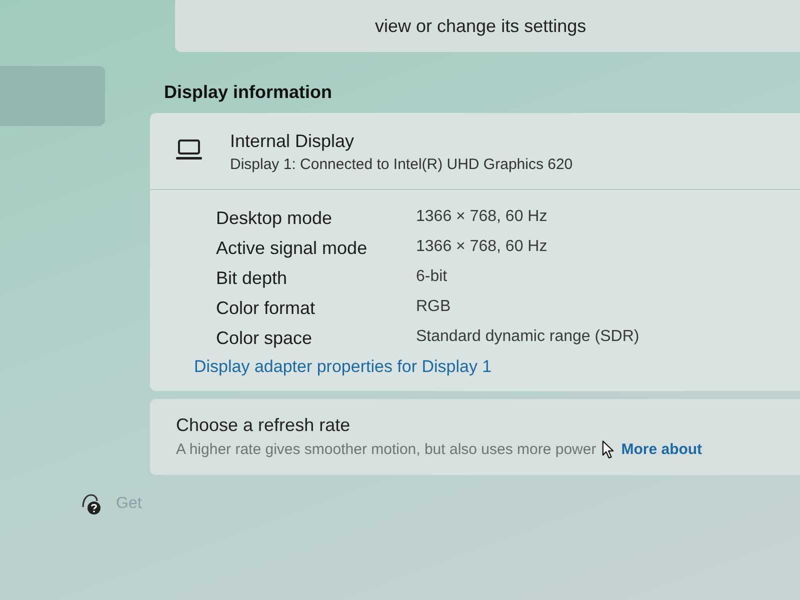 This screenshot has width=800, height=600. What do you see at coordinates (292, 248) in the screenshot?
I see `property-label: Active signal mode` at bounding box center [292, 248].